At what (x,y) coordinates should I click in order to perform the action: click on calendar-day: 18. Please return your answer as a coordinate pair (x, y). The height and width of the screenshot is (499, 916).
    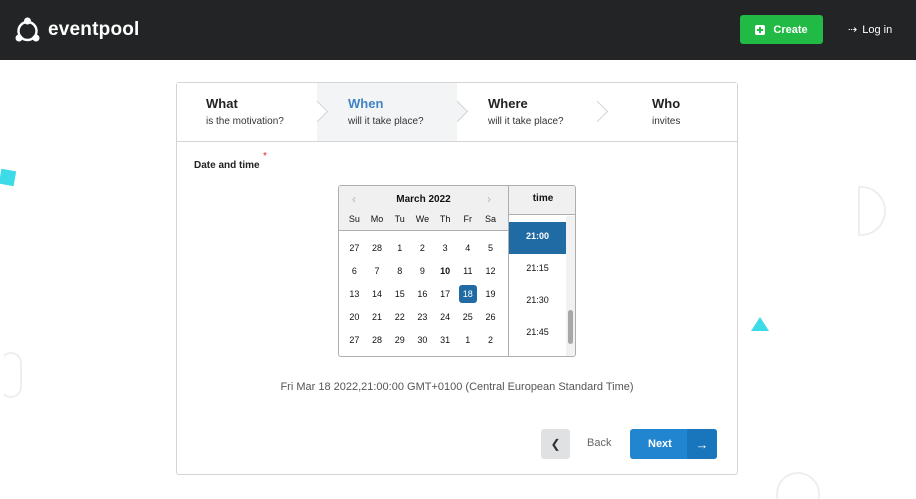
    Looking at the image, I should click on (467, 293).